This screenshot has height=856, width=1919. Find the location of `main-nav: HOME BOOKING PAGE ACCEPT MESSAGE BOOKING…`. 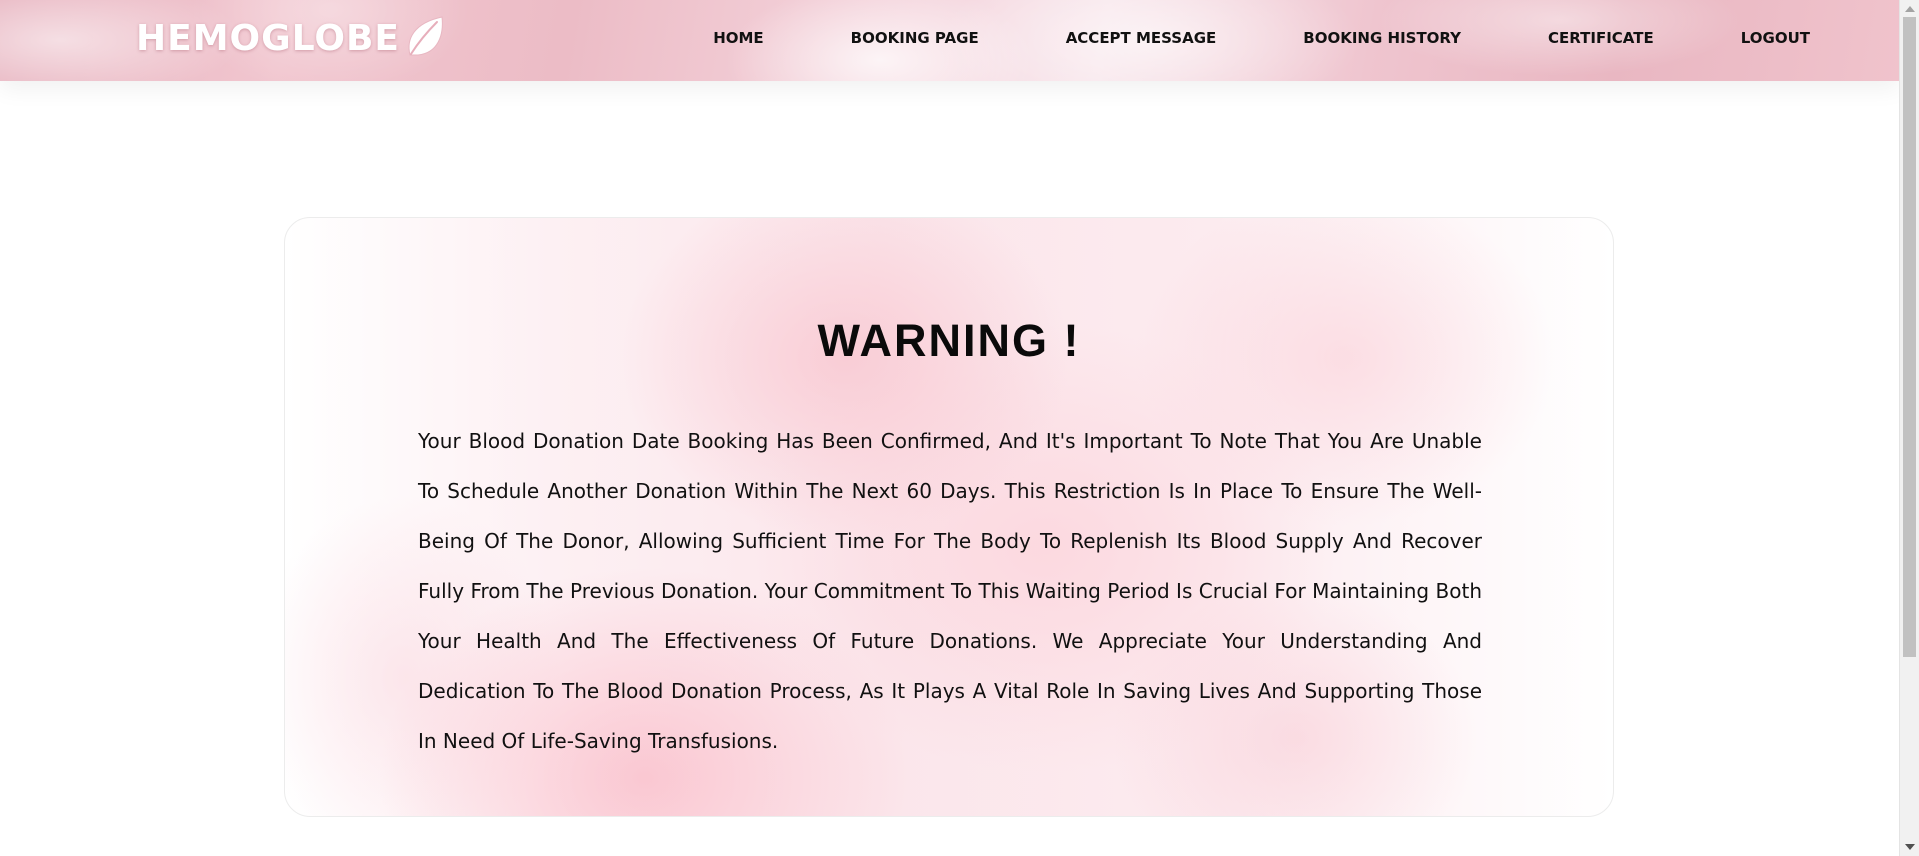

main-nav: HOME BOOKING PAGE ACCEPT MESSAGE BOOKING… is located at coordinates (1261, 38).